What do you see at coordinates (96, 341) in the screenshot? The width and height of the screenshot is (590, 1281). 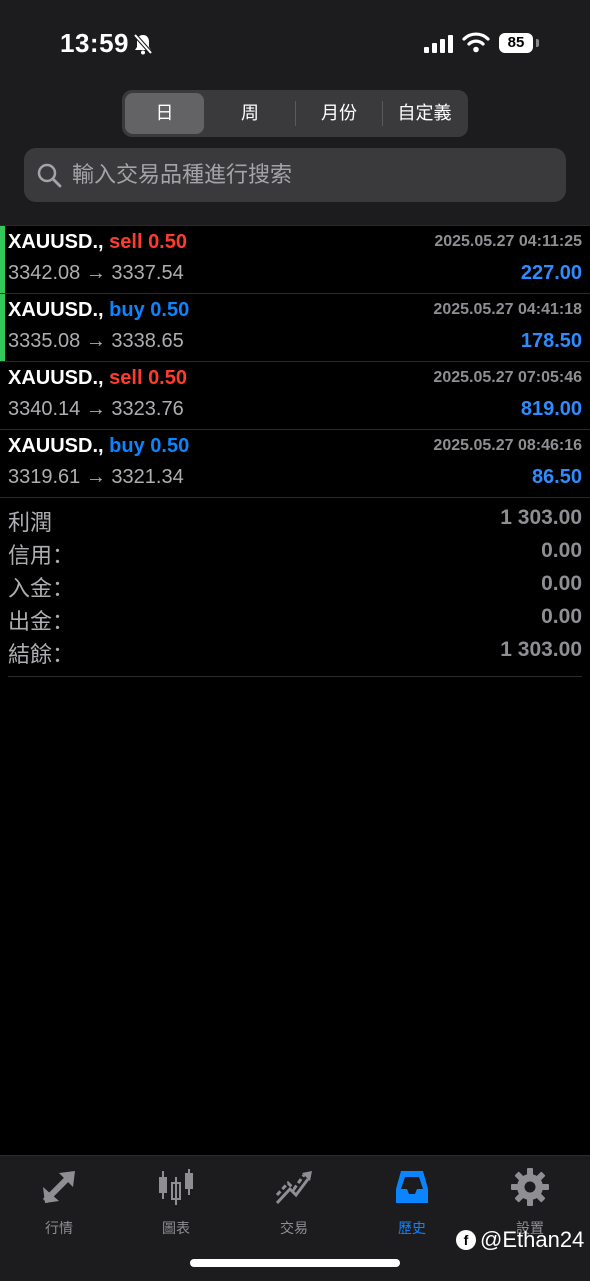 I see `trade-prices: 3335.08 → 3338.65` at bounding box center [96, 341].